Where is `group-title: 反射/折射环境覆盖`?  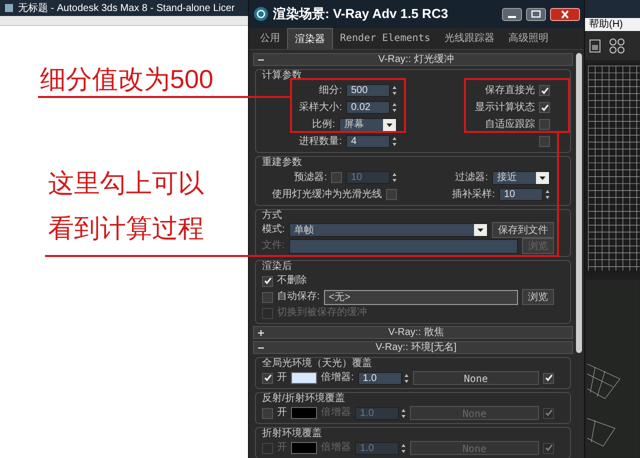 group-title: 反射/折射环境覆盖 is located at coordinates (304, 399).